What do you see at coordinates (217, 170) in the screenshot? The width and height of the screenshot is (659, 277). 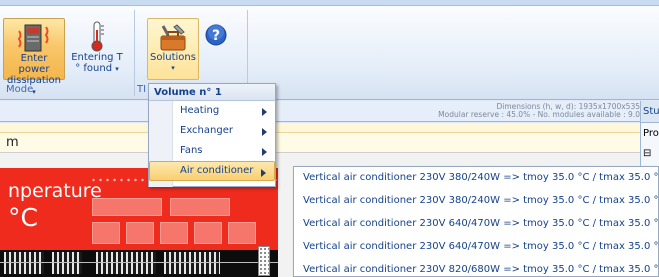 I see `menu-item-label: Air conditioner` at bounding box center [217, 170].